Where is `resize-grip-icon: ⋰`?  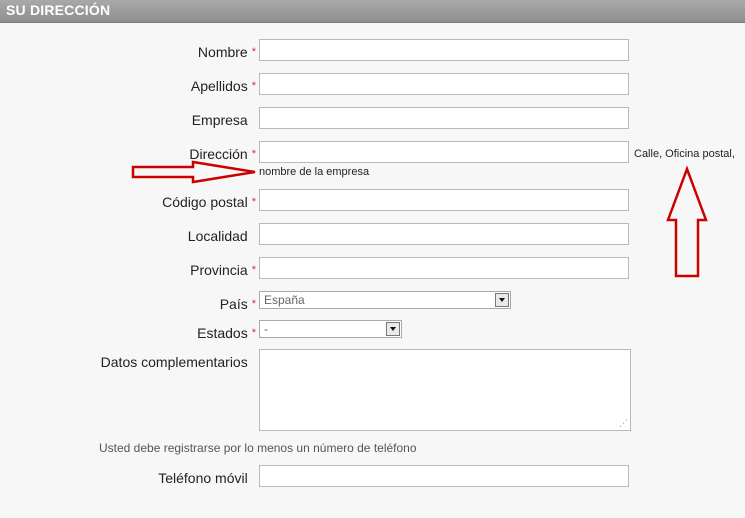
resize-grip-icon: ⋰ is located at coordinates (623, 423).